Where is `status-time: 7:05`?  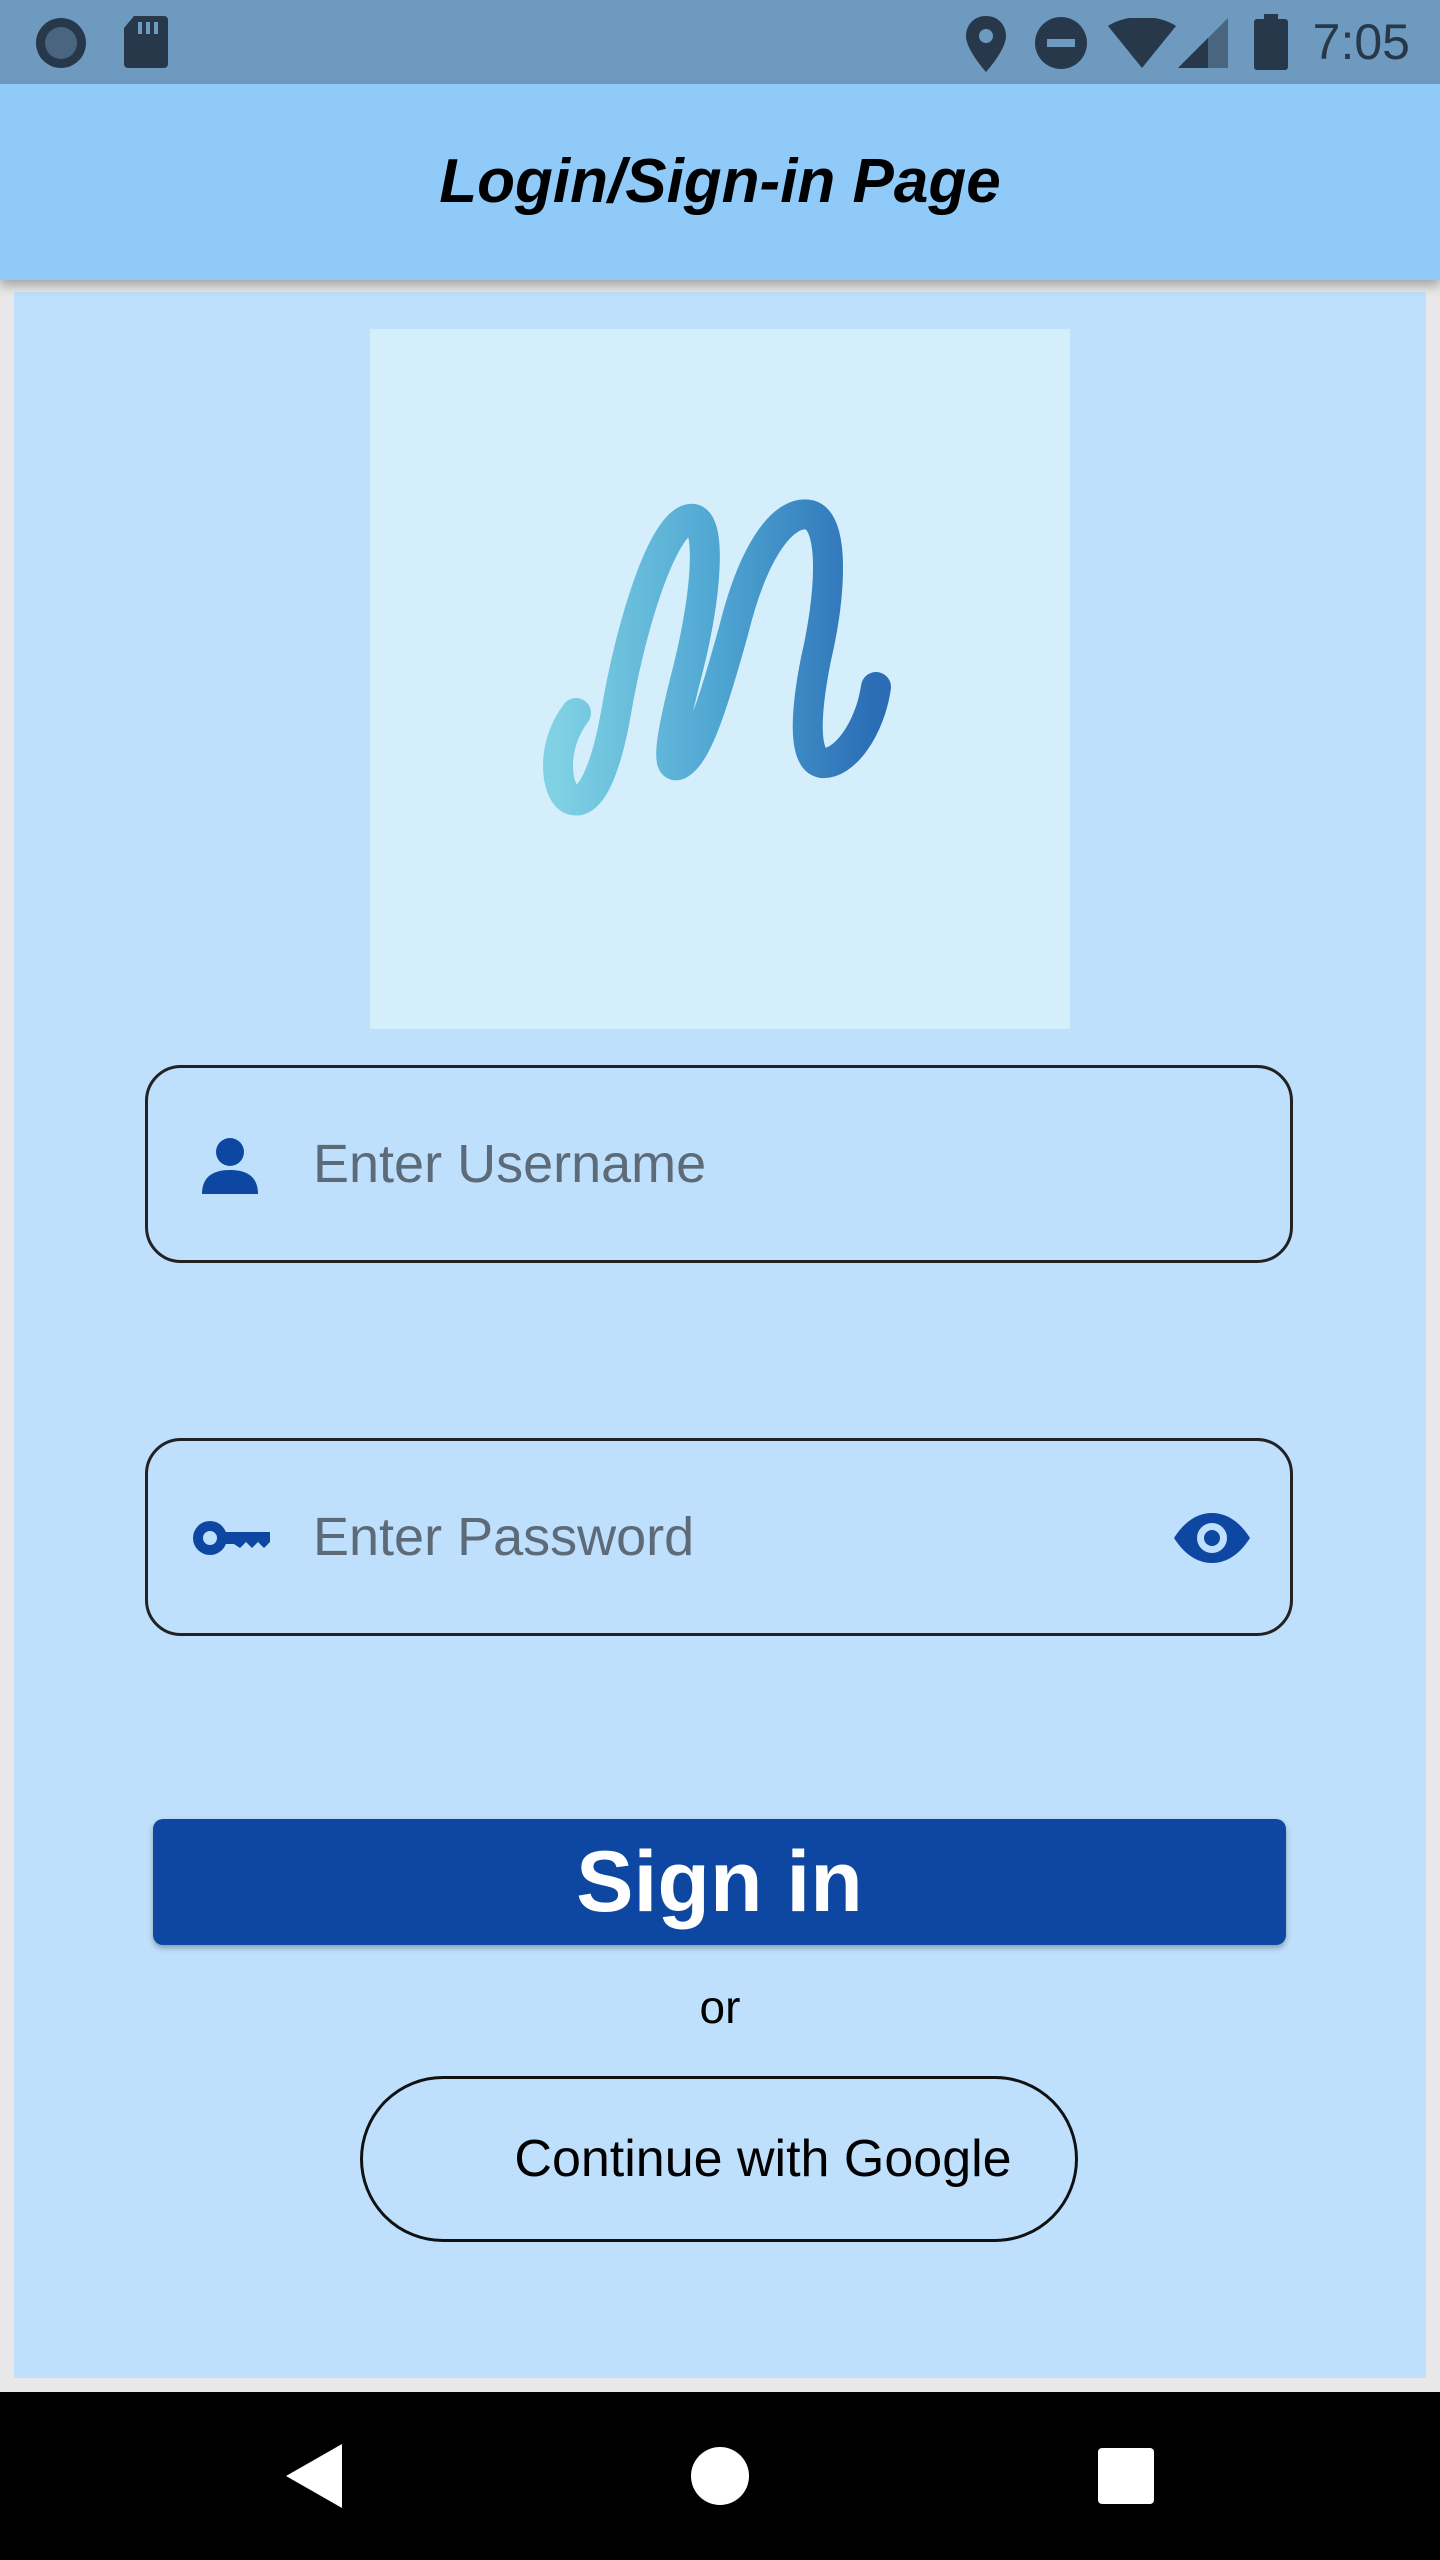 status-time: 7:05 is located at coordinates (1361, 42).